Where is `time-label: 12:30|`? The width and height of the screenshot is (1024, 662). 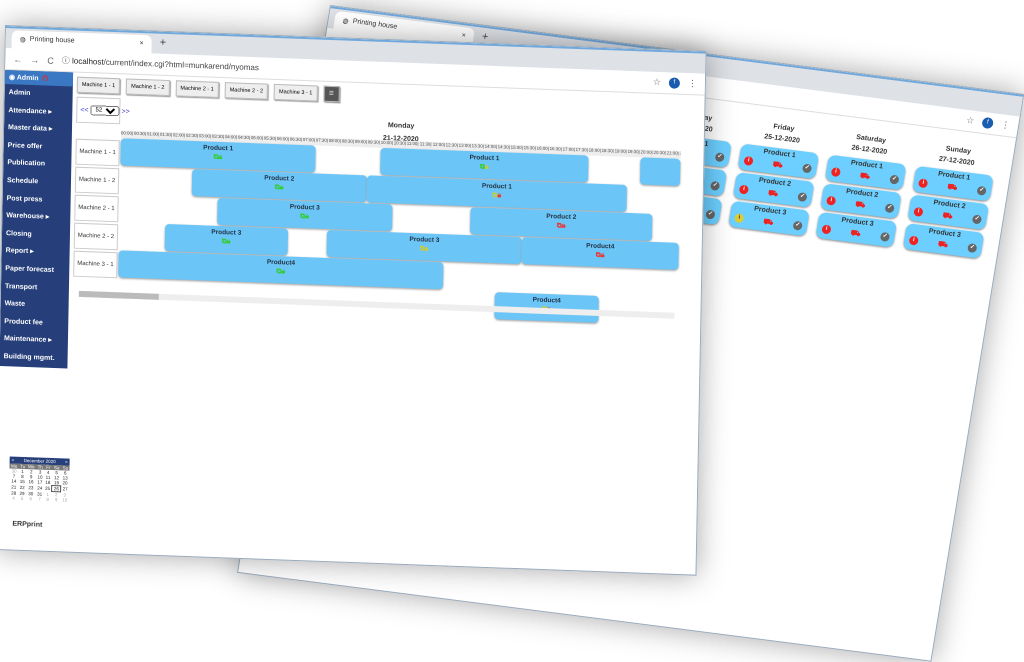 time-label: 12:30| is located at coordinates (451, 145).